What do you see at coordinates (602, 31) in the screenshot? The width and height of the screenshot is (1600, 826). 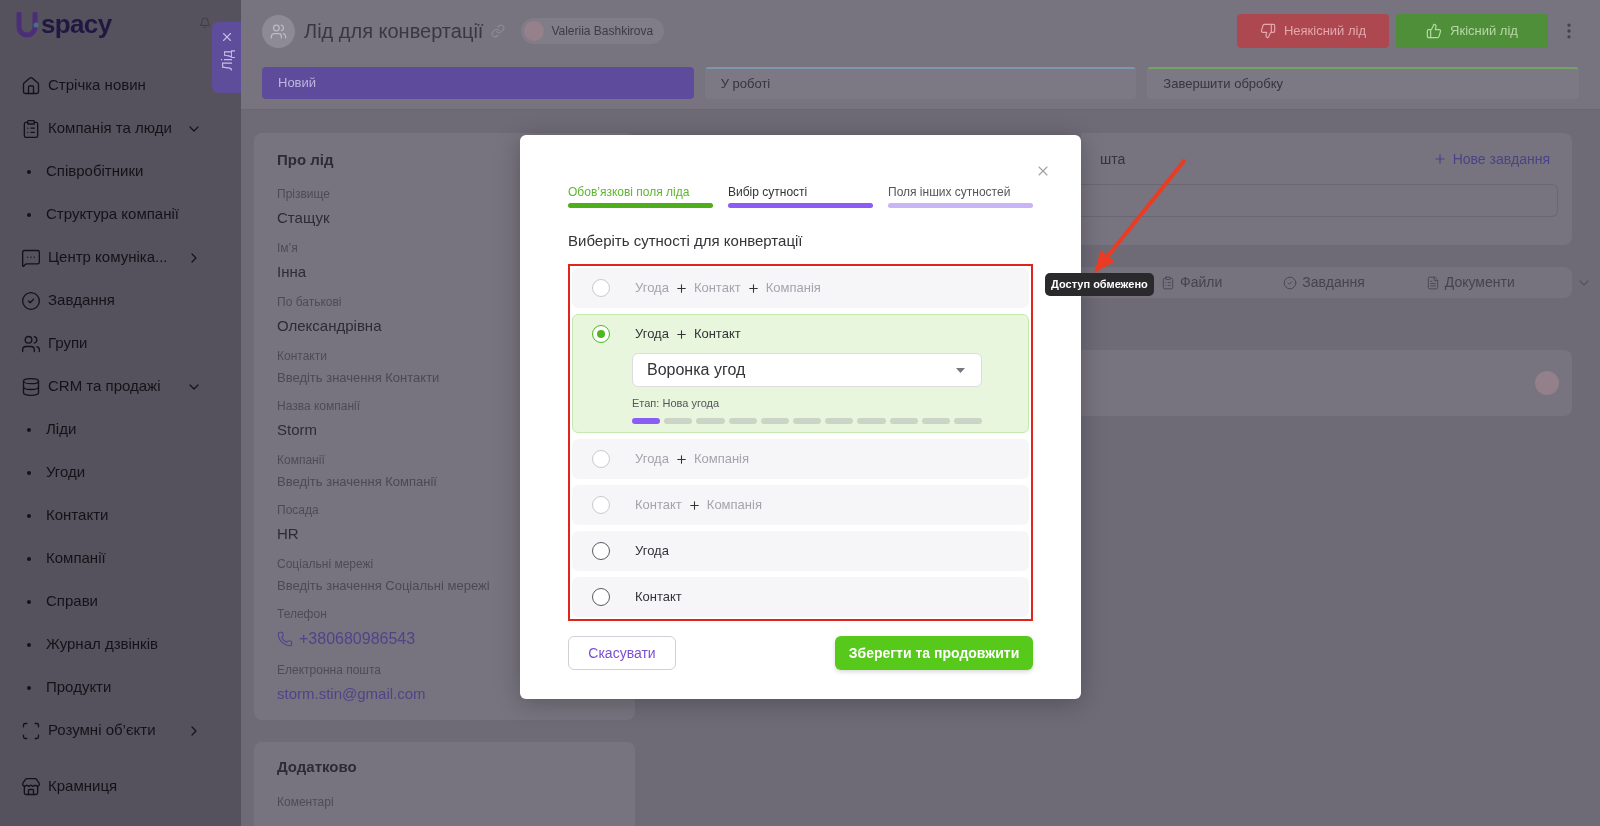 I see `user-name: Valeriia Bashkirova` at bounding box center [602, 31].